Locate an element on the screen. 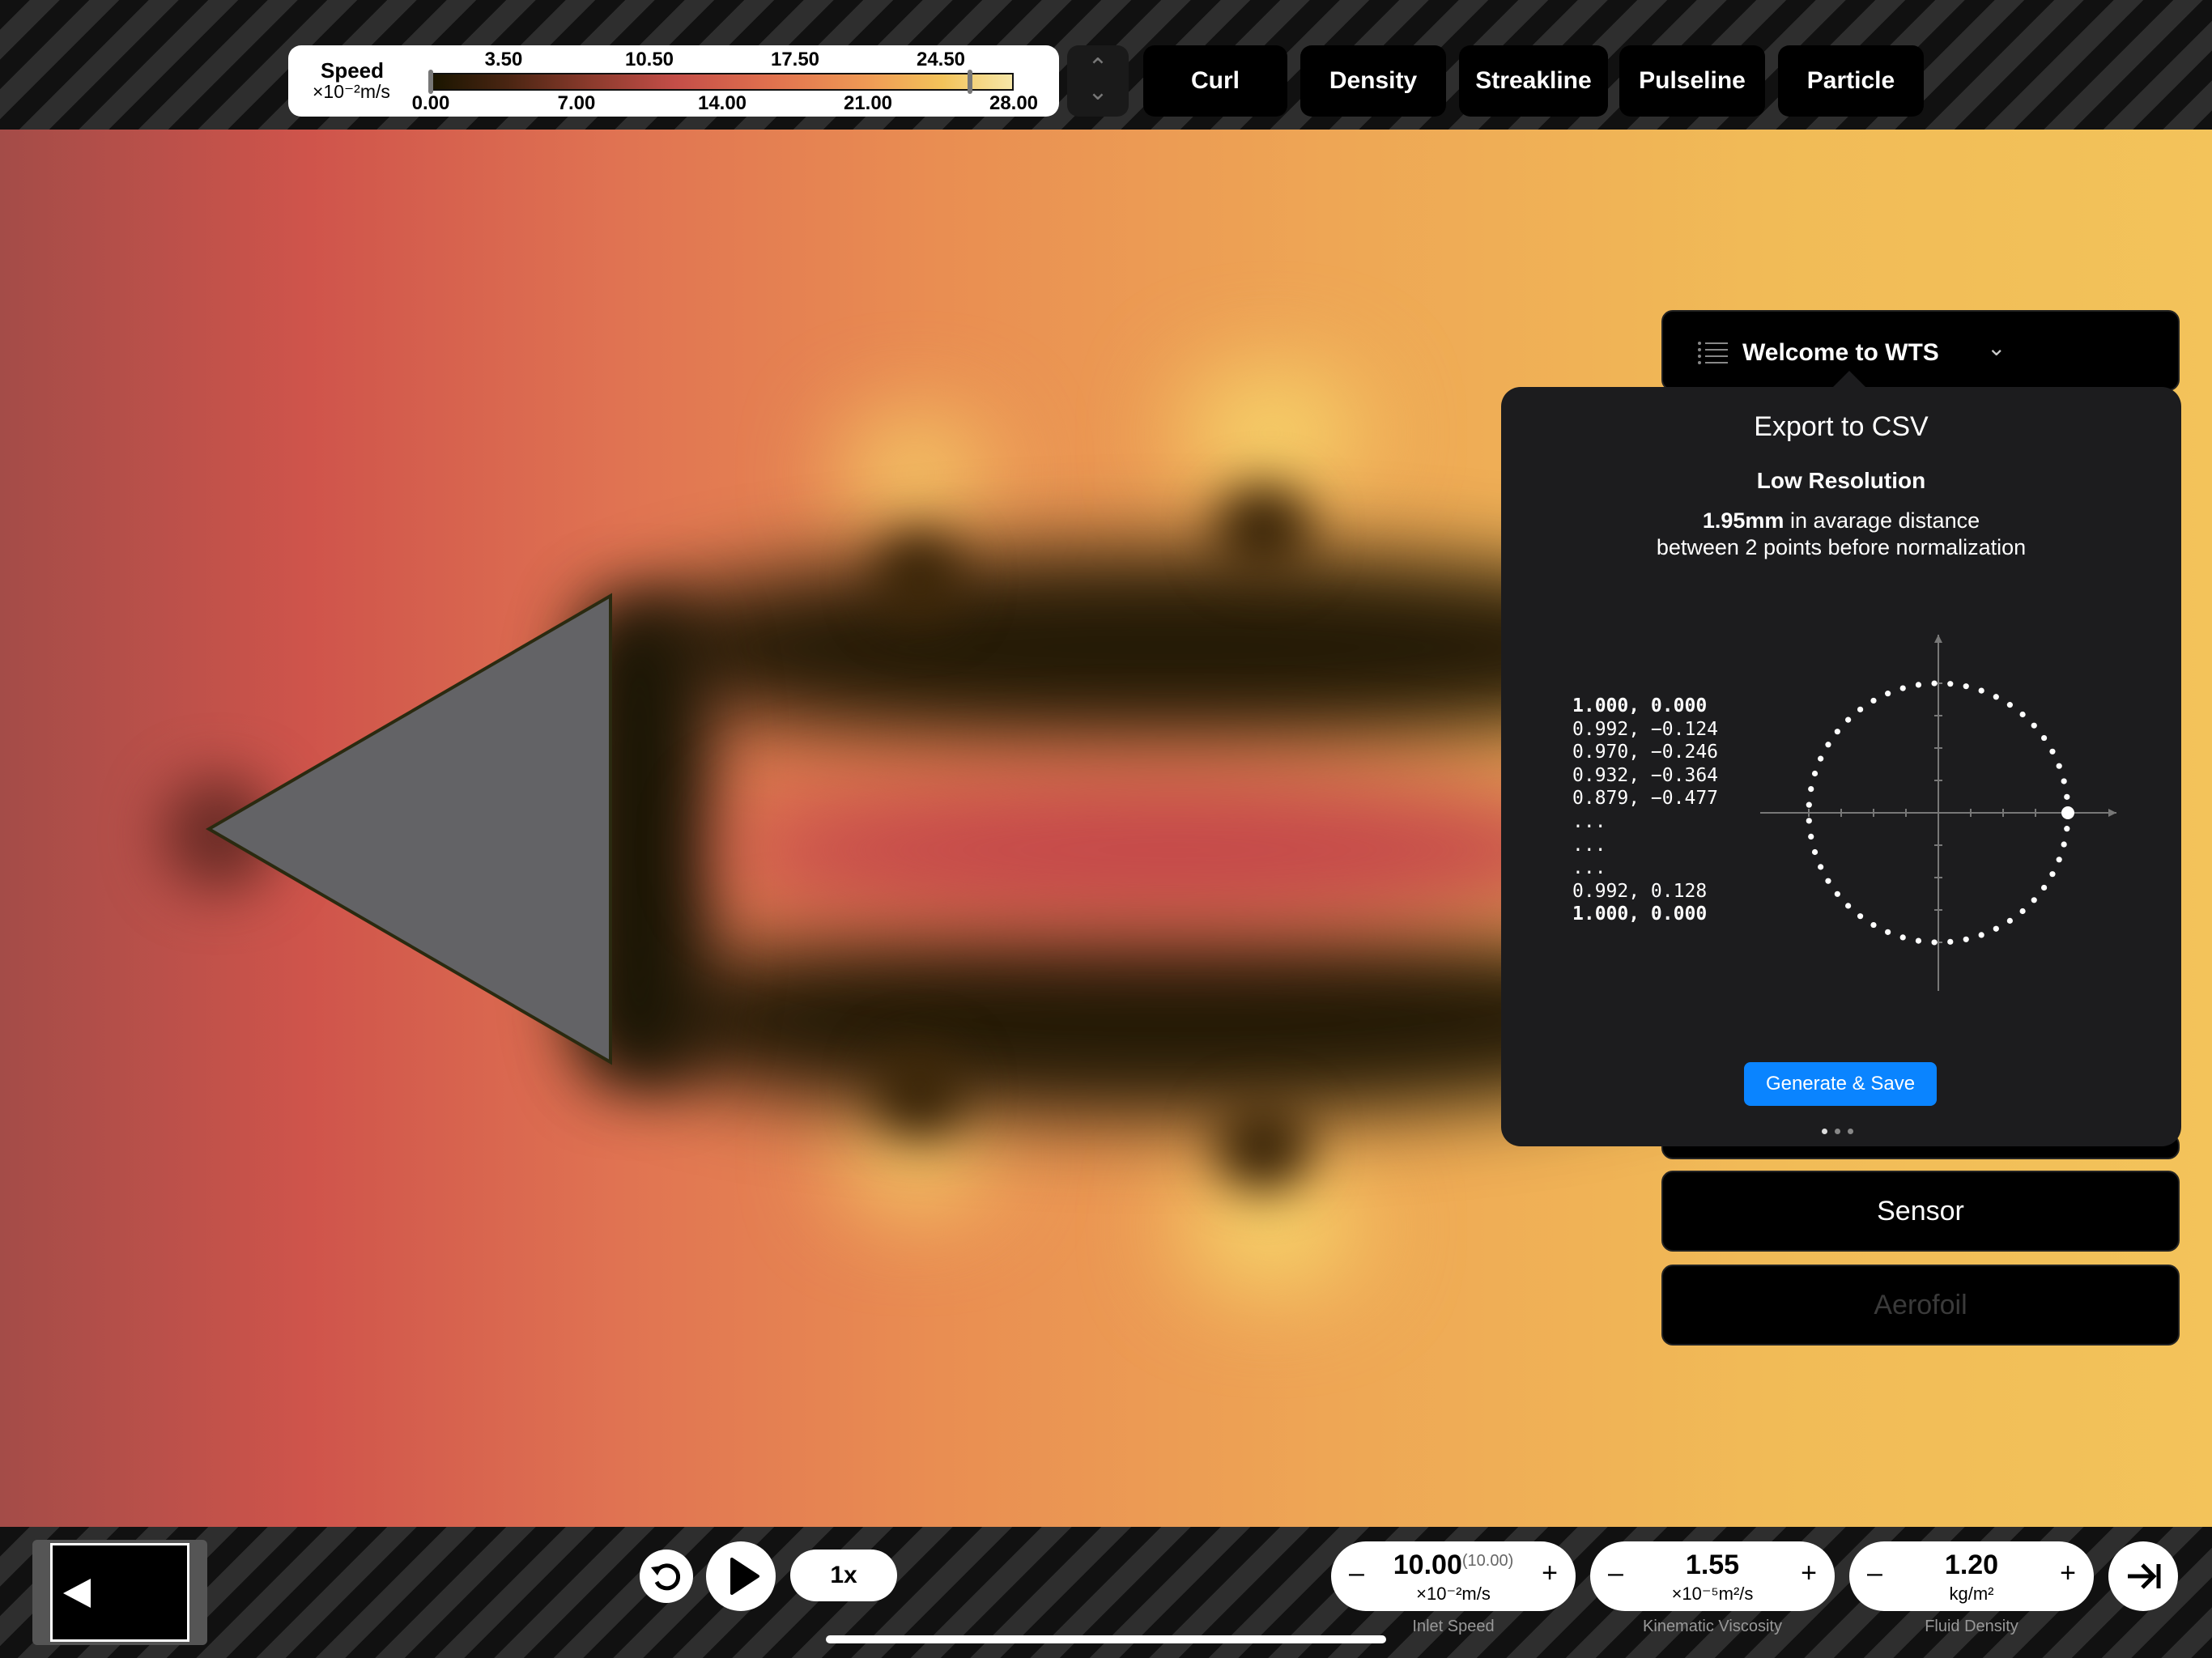  arrow-to-right-icon is located at coordinates (2145, 1576).